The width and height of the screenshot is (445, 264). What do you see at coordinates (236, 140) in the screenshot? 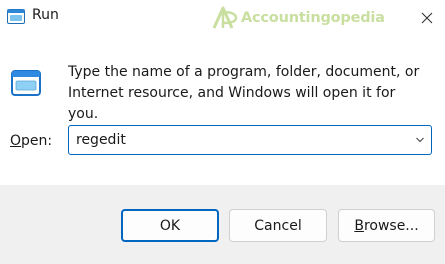
I see `open-input` at bounding box center [236, 140].